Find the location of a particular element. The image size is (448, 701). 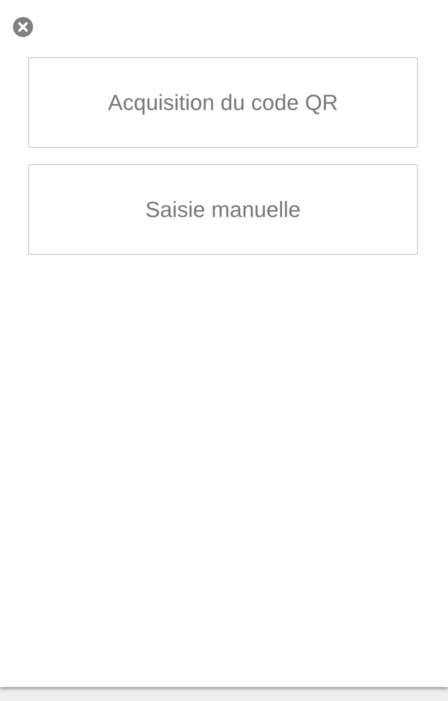

option-button: Acquisition du code QR is located at coordinates (223, 102).